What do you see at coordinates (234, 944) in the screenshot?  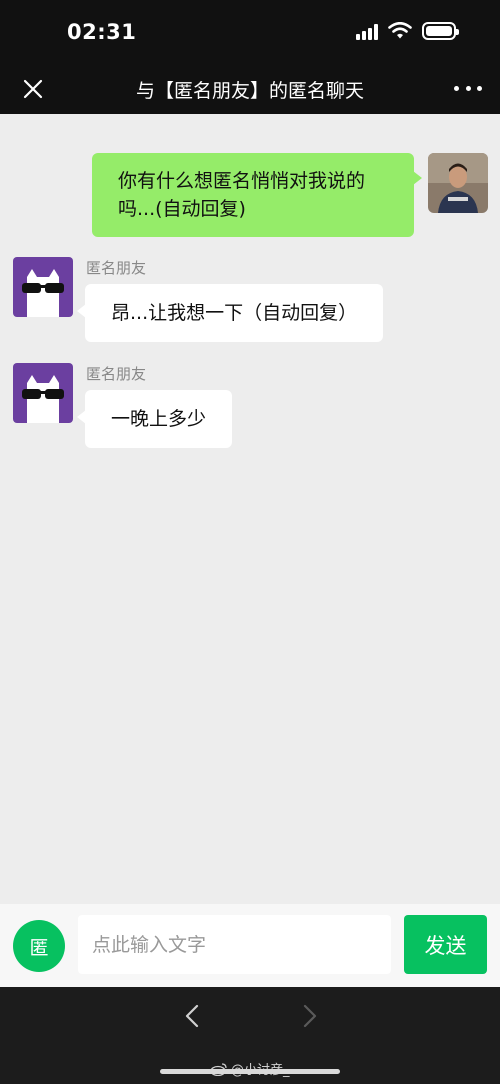 I see `message-input` at bounding box center [234, 944].